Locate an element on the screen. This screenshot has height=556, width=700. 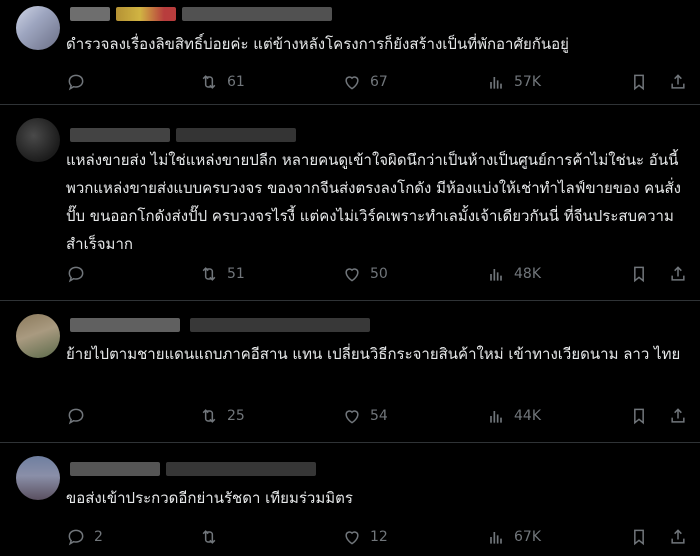
like-count: 54 is located at coordinates (379, 416).